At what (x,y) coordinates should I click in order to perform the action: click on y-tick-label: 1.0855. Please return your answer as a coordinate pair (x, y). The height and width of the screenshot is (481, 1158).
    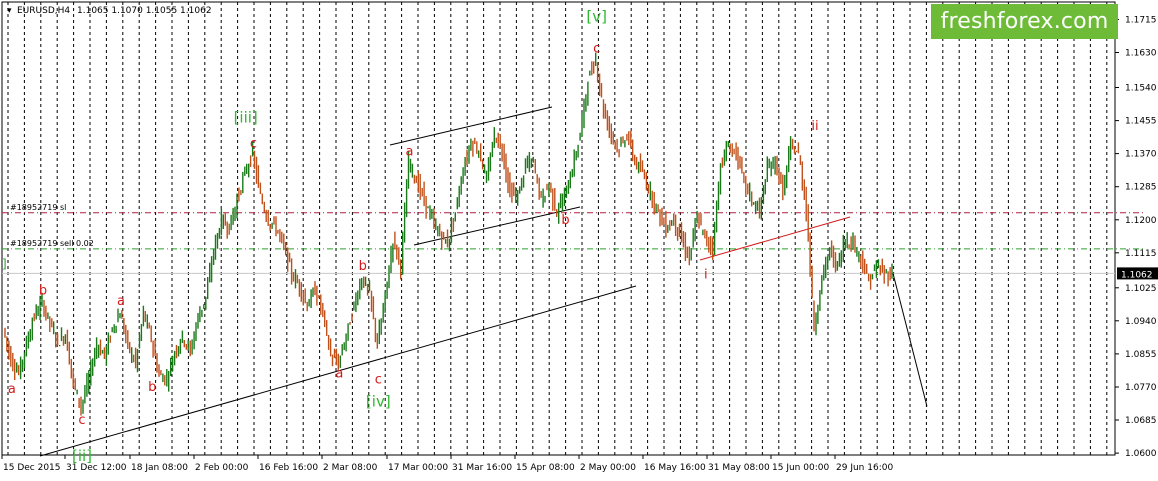
    Looking at the image, I should click on (1141, 355).